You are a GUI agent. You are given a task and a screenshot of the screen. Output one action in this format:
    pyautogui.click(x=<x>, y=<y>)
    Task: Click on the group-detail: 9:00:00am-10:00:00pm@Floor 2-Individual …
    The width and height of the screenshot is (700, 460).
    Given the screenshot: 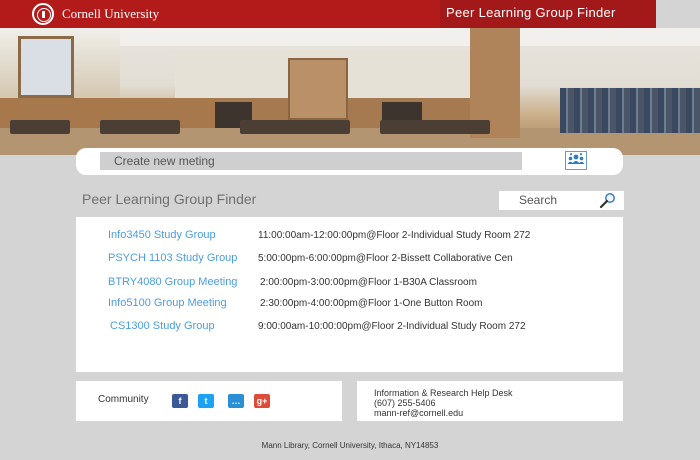 What is the action you would take?
    pyautogui.click(x=392, y=326)
    